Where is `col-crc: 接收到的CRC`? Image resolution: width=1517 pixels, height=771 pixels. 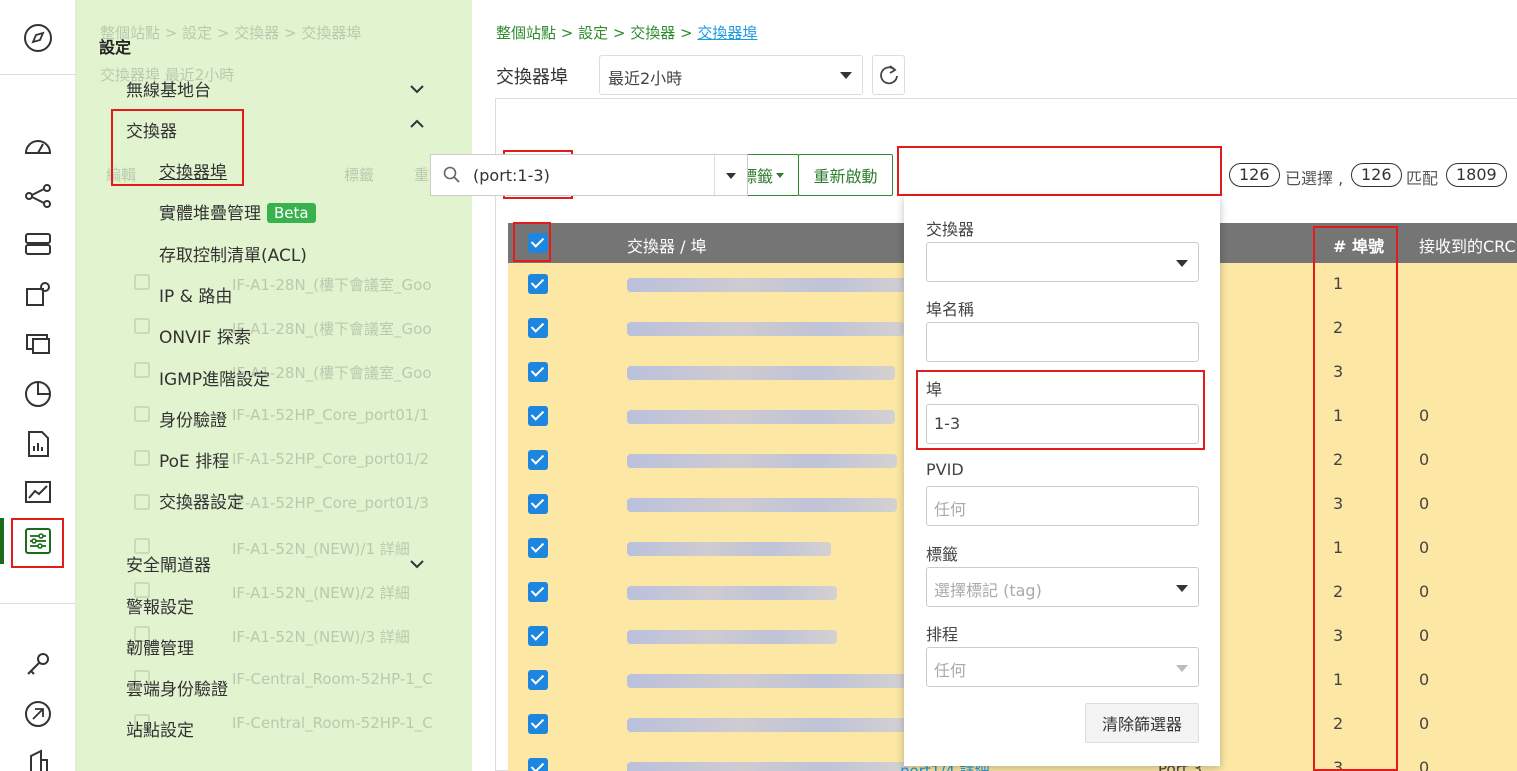 col-crc: 接收到的CRC is located at coordinates (1467, 245).